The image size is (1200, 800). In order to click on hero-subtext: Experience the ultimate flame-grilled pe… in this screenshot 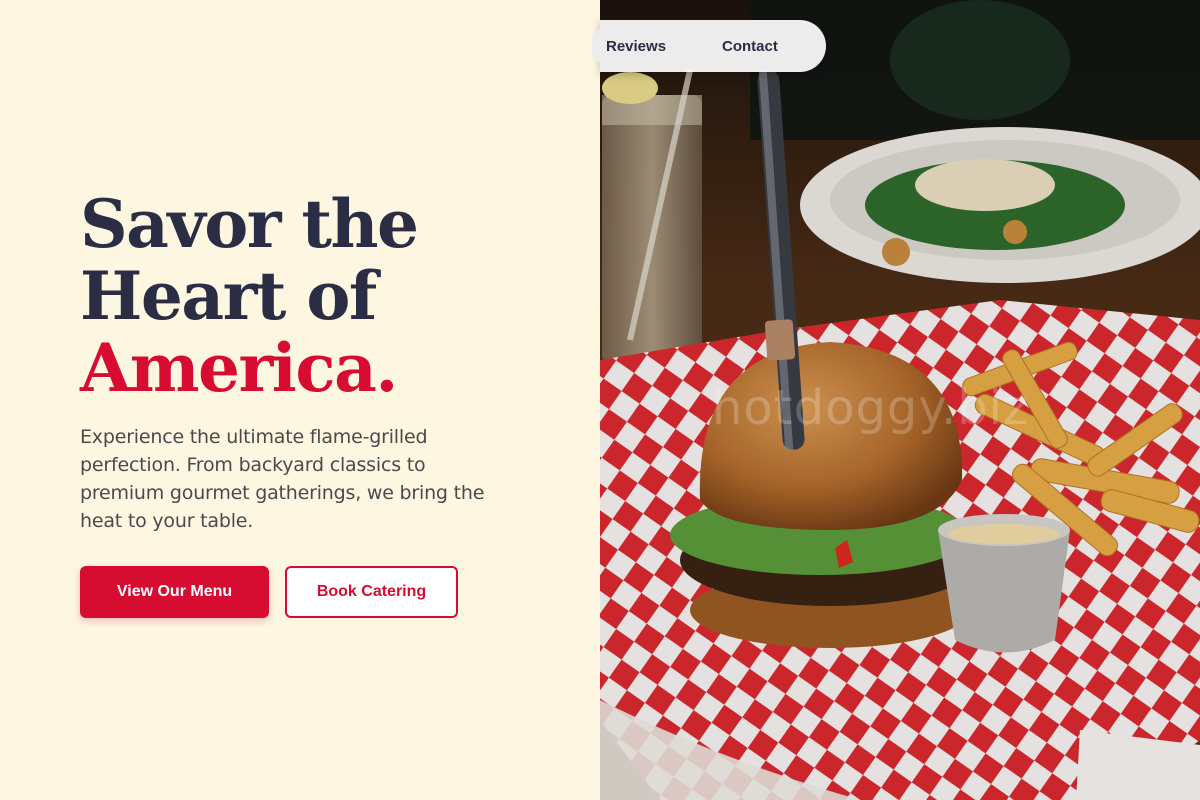, I will do `click(282, 479)`.